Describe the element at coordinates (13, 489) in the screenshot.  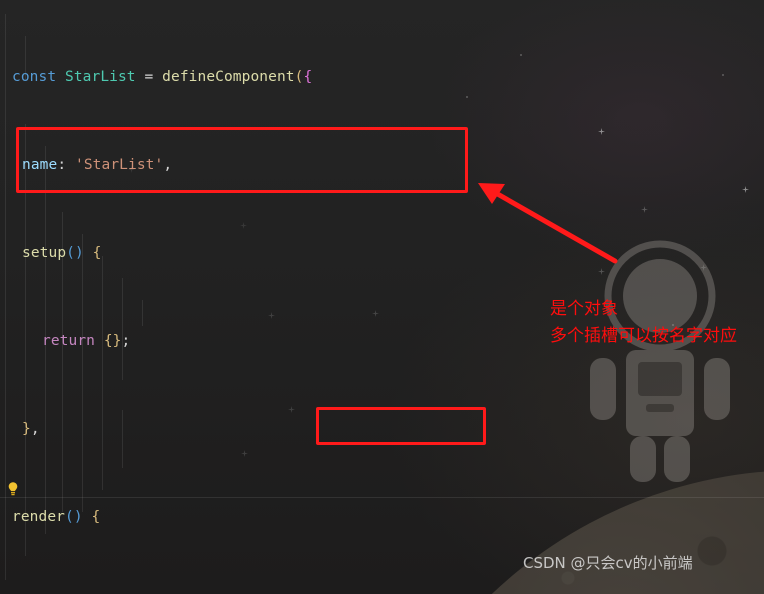
I see `quick-fix-lightbulb-icon` at that location.